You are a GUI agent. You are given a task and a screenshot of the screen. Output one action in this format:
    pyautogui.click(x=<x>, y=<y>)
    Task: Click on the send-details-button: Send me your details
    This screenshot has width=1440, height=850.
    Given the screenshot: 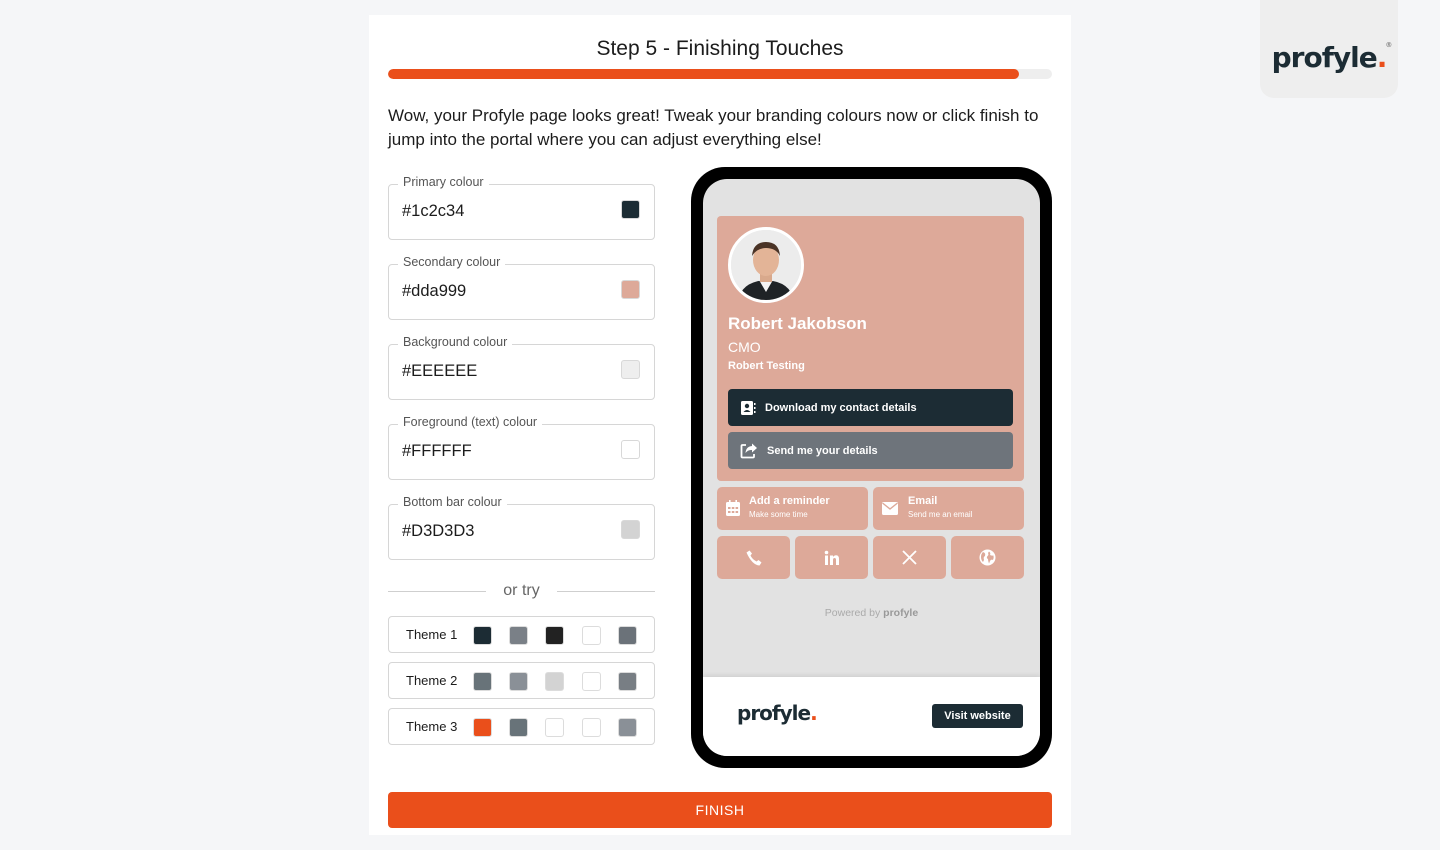 What is the action you would take?
    pyautogui.click(x=870, y=450)
    